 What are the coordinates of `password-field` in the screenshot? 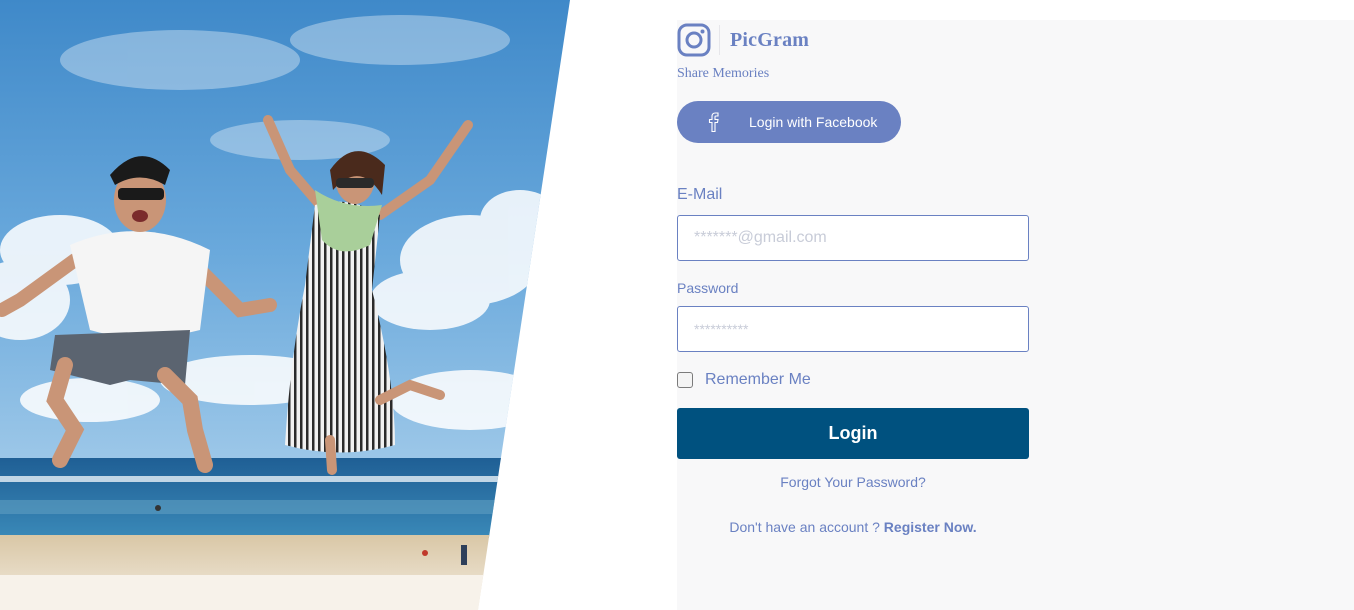 It's located at (853, 329).